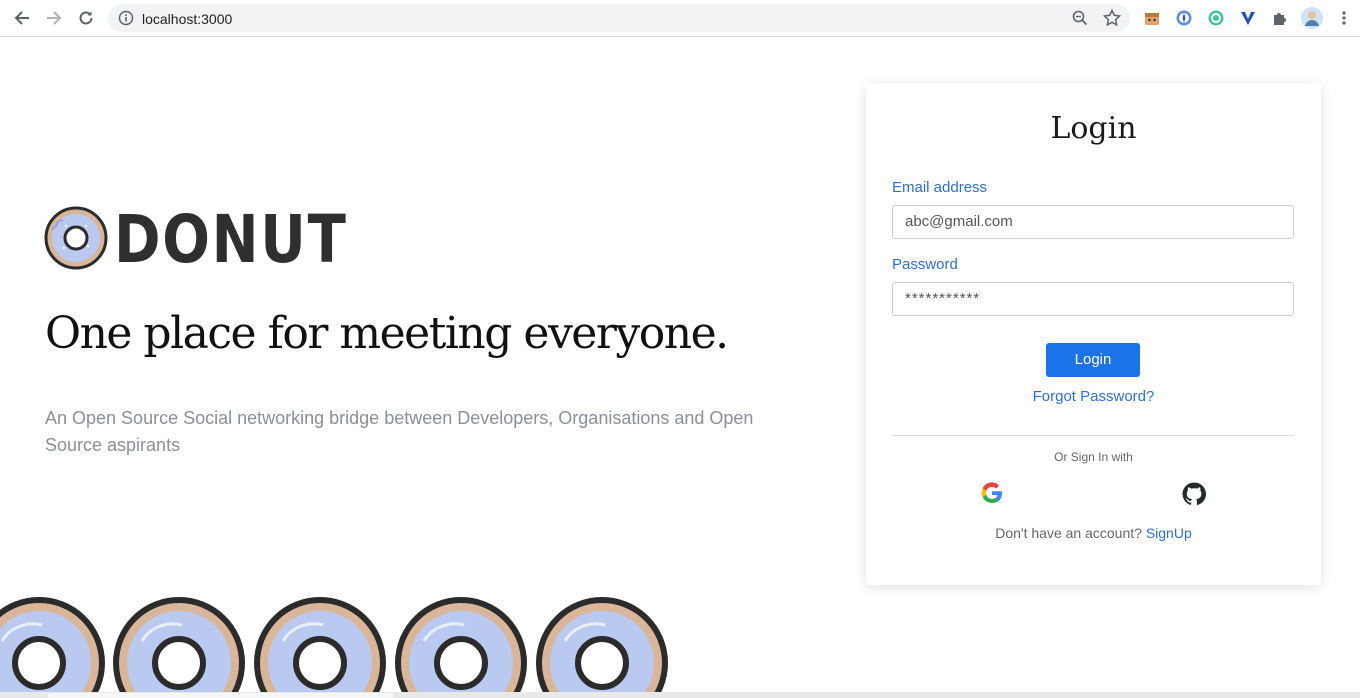 This screenshot has height=698, width=1360. What do you see at coordinates (1093, 299) in the screenshot?
I see `password-field: ***********` at bounding box center [1093, 299].